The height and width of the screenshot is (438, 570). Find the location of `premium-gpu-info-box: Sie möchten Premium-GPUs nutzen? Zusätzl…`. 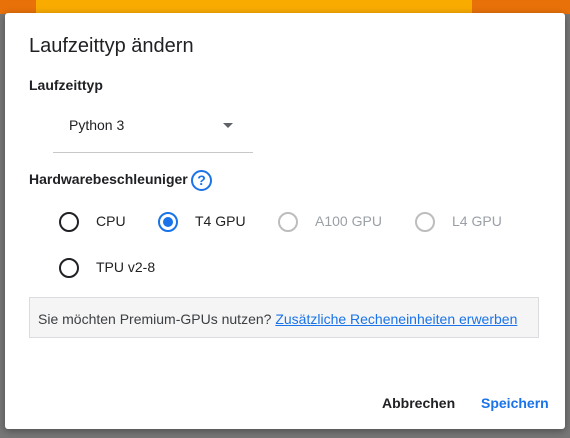

premium-gpu-info-box: Sie möchten Premium-GPUs nutzen? Zusätzl… is located at coordinates (284, 317).